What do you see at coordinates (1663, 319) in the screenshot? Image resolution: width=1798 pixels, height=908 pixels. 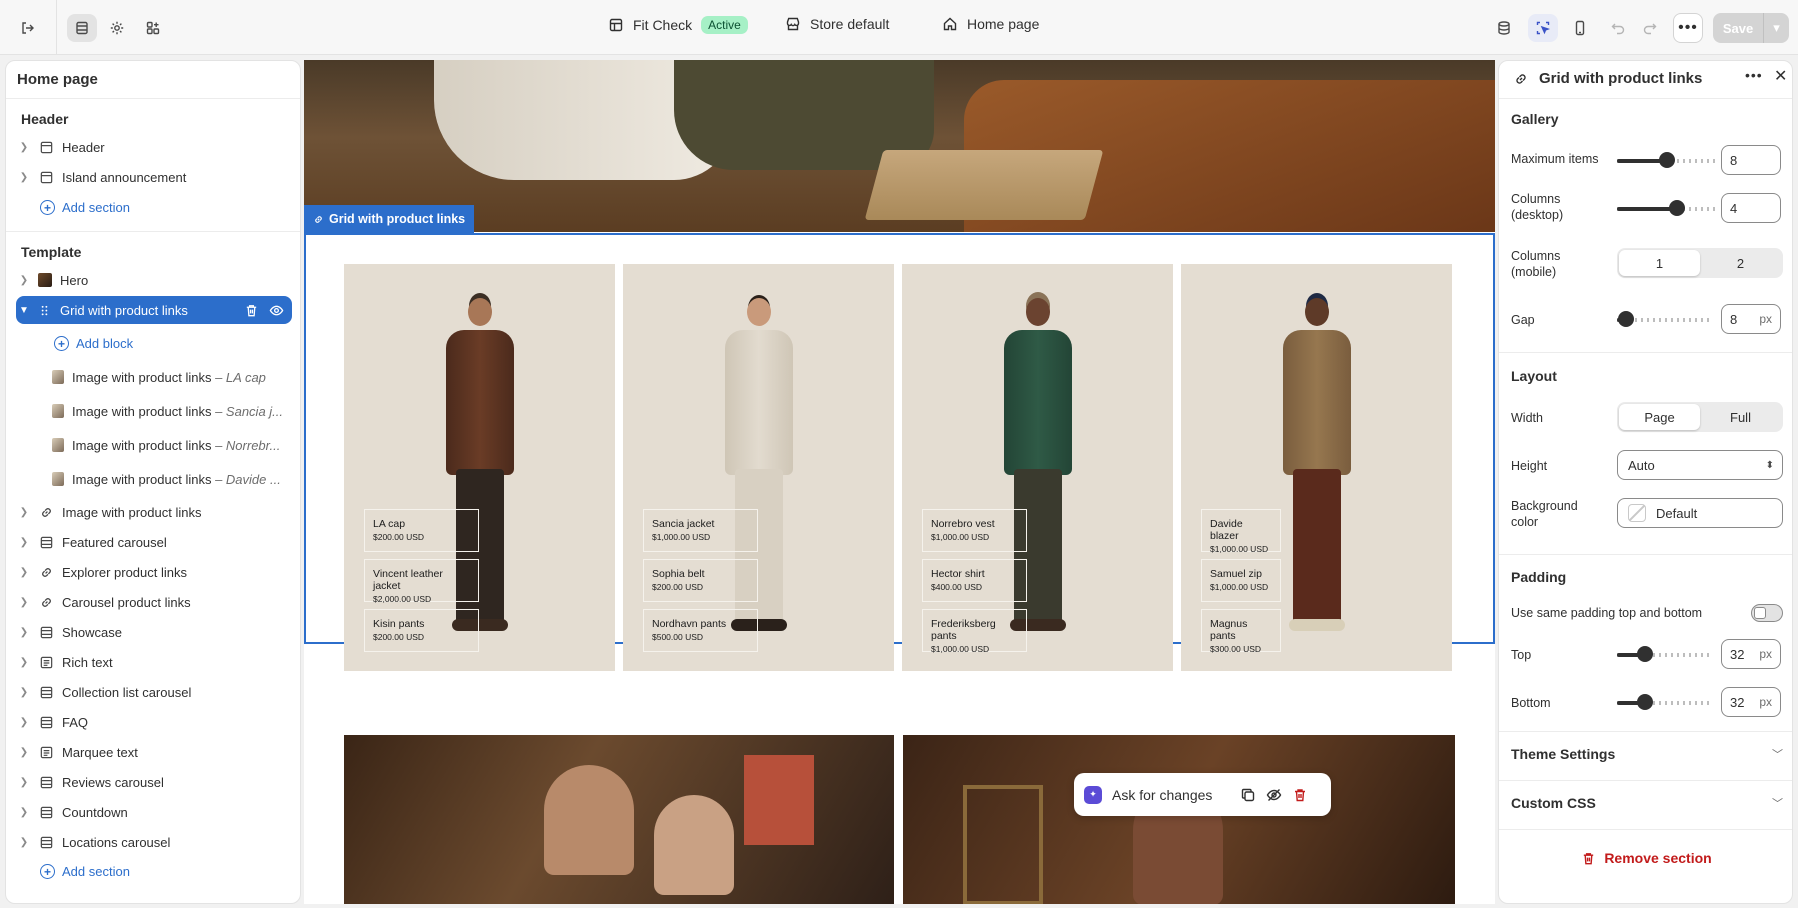 I see `gap-slider` at bounding box center [1663, 319].